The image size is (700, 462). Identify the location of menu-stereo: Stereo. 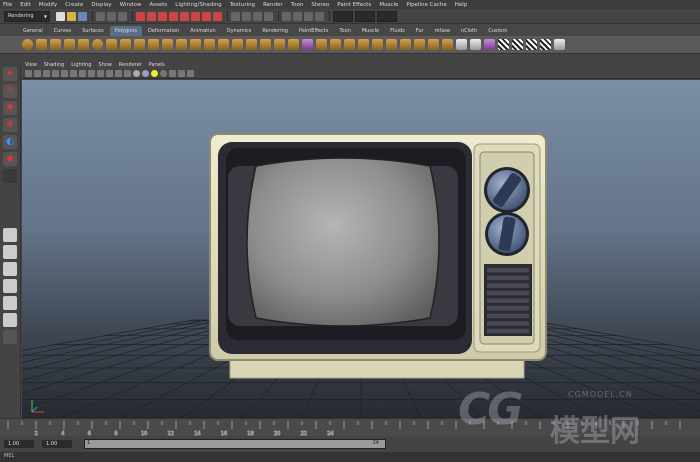
(320, 5).